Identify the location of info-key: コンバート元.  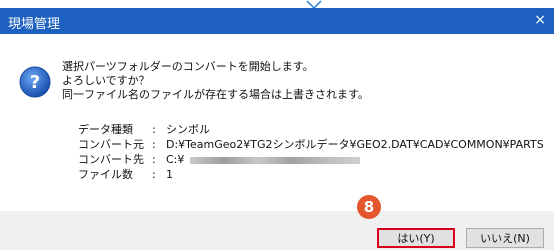
(111, 144).